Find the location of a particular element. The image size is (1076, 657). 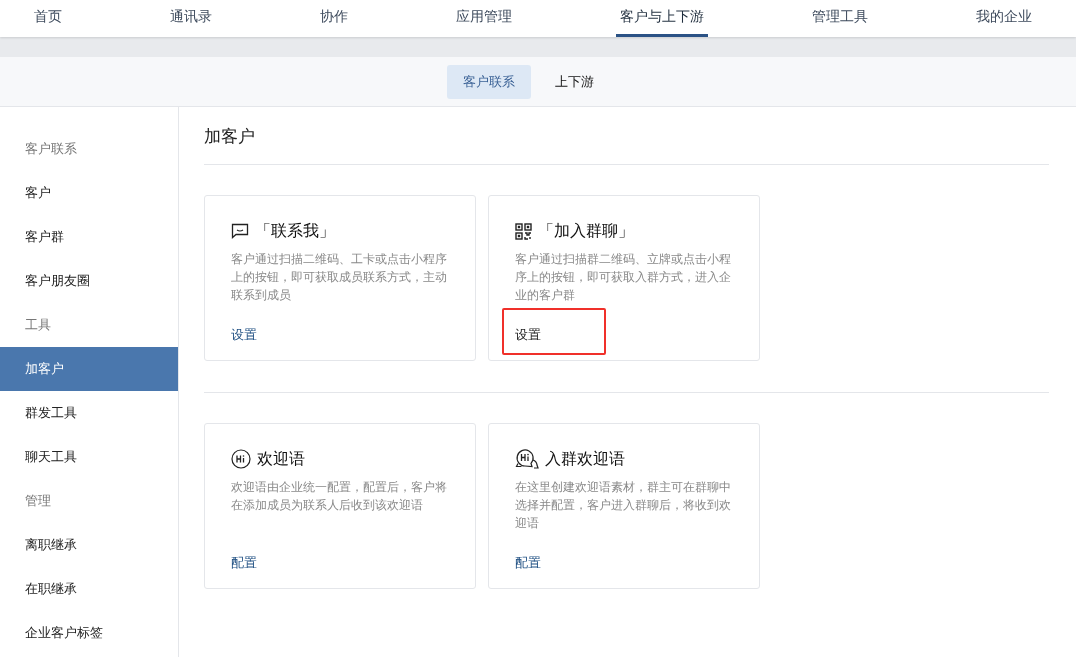

page-title: 加客户 is located at coordinates (626, 136).